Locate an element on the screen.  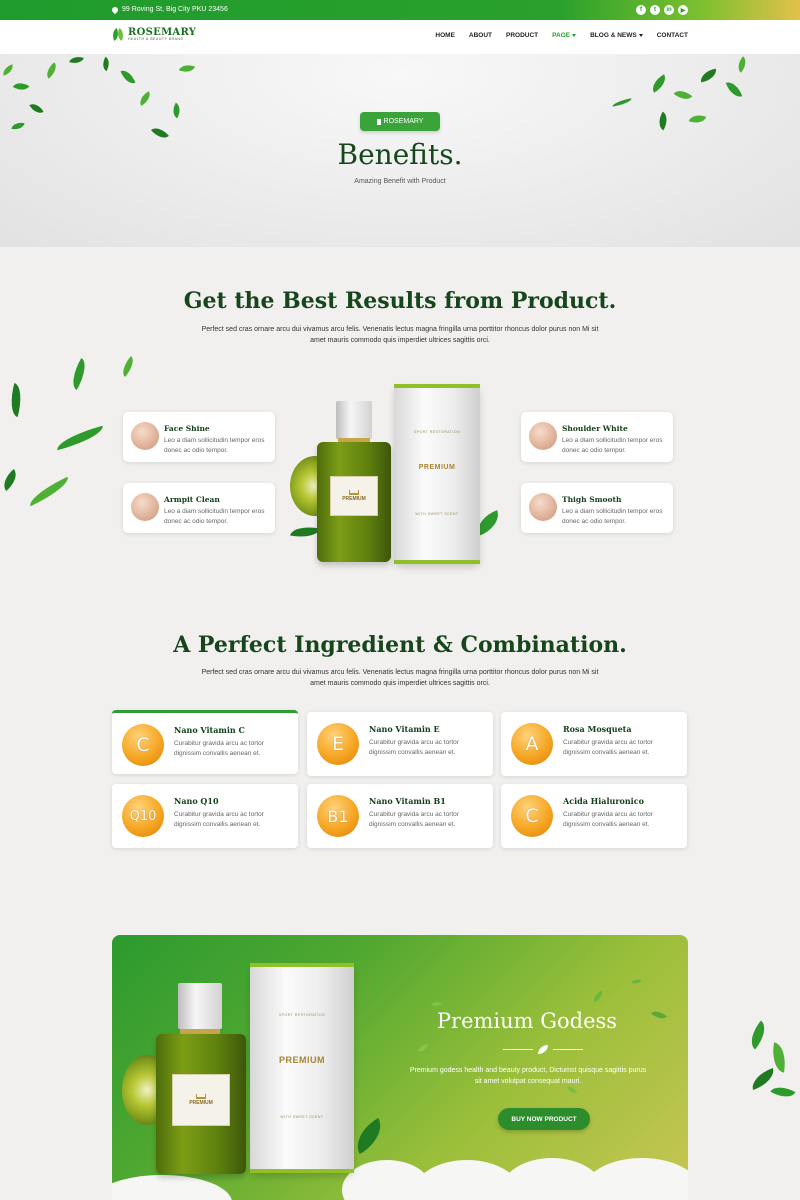
address: 99 Roving St, Big City PKU 23456 is located at coordinates (169, 9).